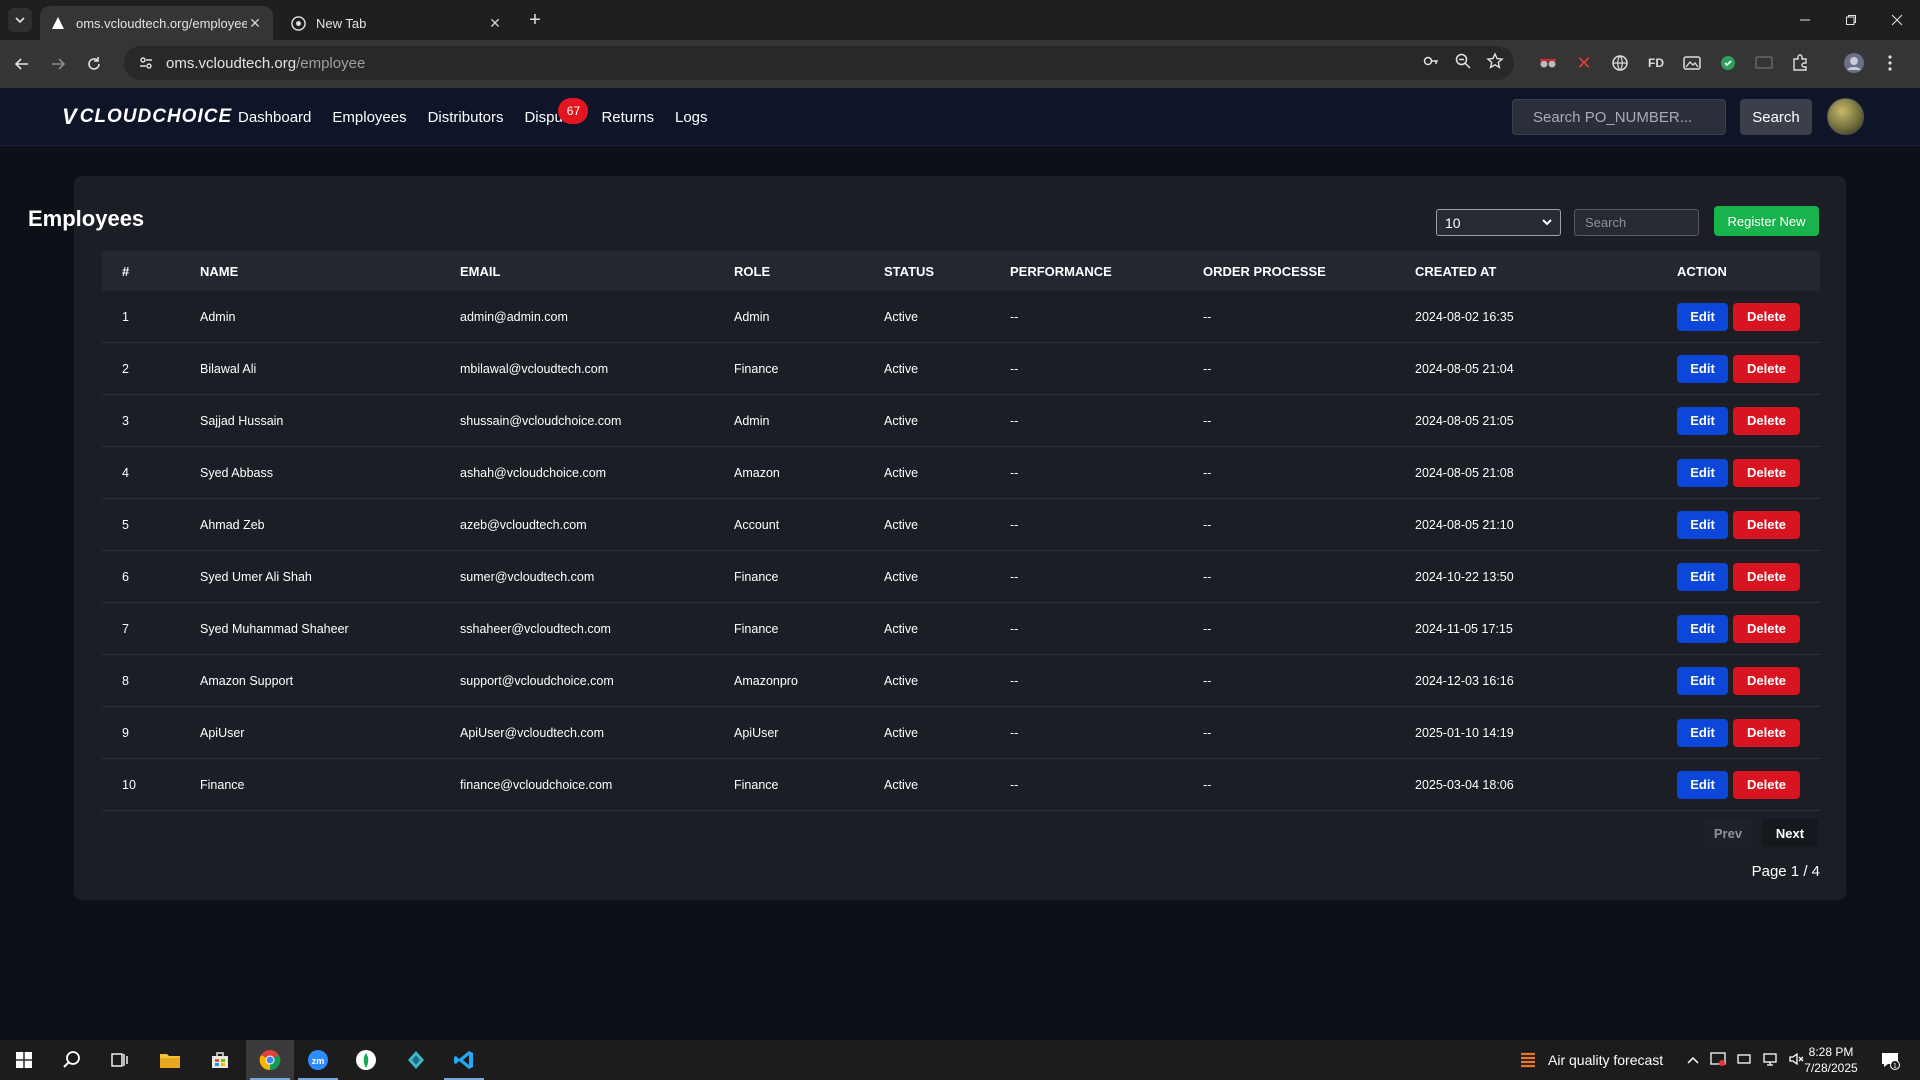 Image resolution: width=1920 pixels, height=1080 pixels. What do you see at coordinates (274, 628) in the screenshot?
I see `employee-name: Syed Muhammad Shaheer` at bounding box center [274, 628].